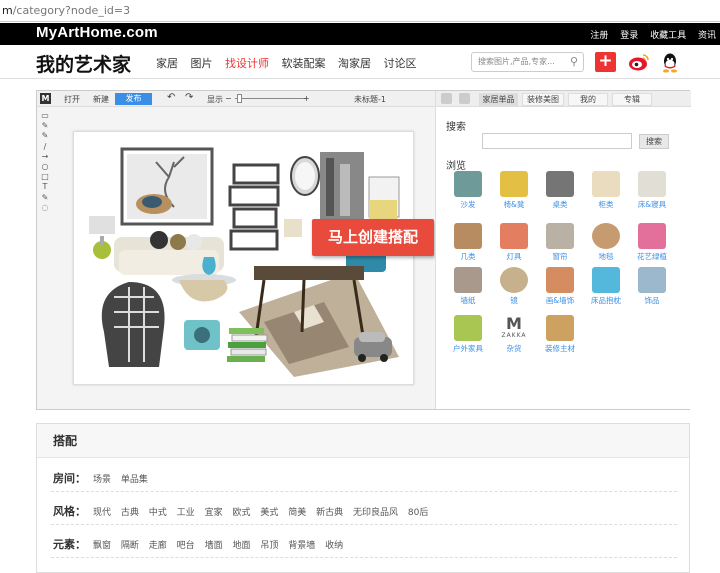  Describe the element at coordinates (186, 546) in the screenshot. I see `filter-option: 吧台` at that location.